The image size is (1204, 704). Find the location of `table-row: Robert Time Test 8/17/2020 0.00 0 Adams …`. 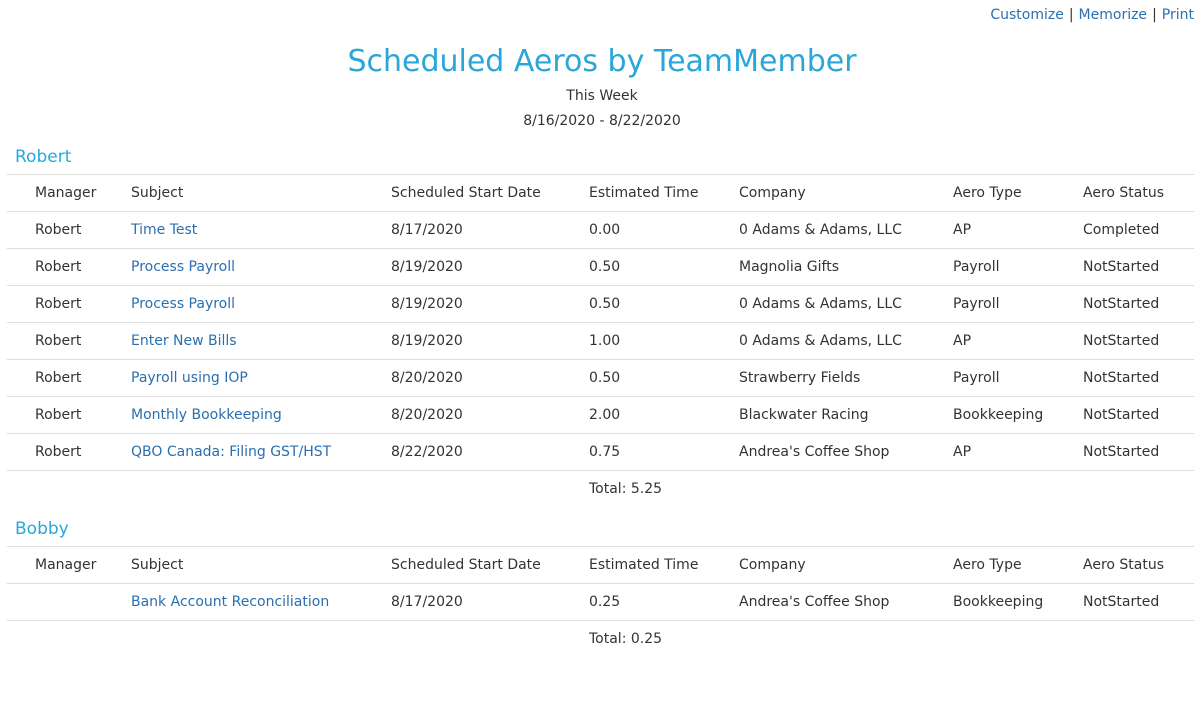

table-row: Robert Time Test 8/17/2020 0.00 0 Adams … is located at coordinates (600, 230).